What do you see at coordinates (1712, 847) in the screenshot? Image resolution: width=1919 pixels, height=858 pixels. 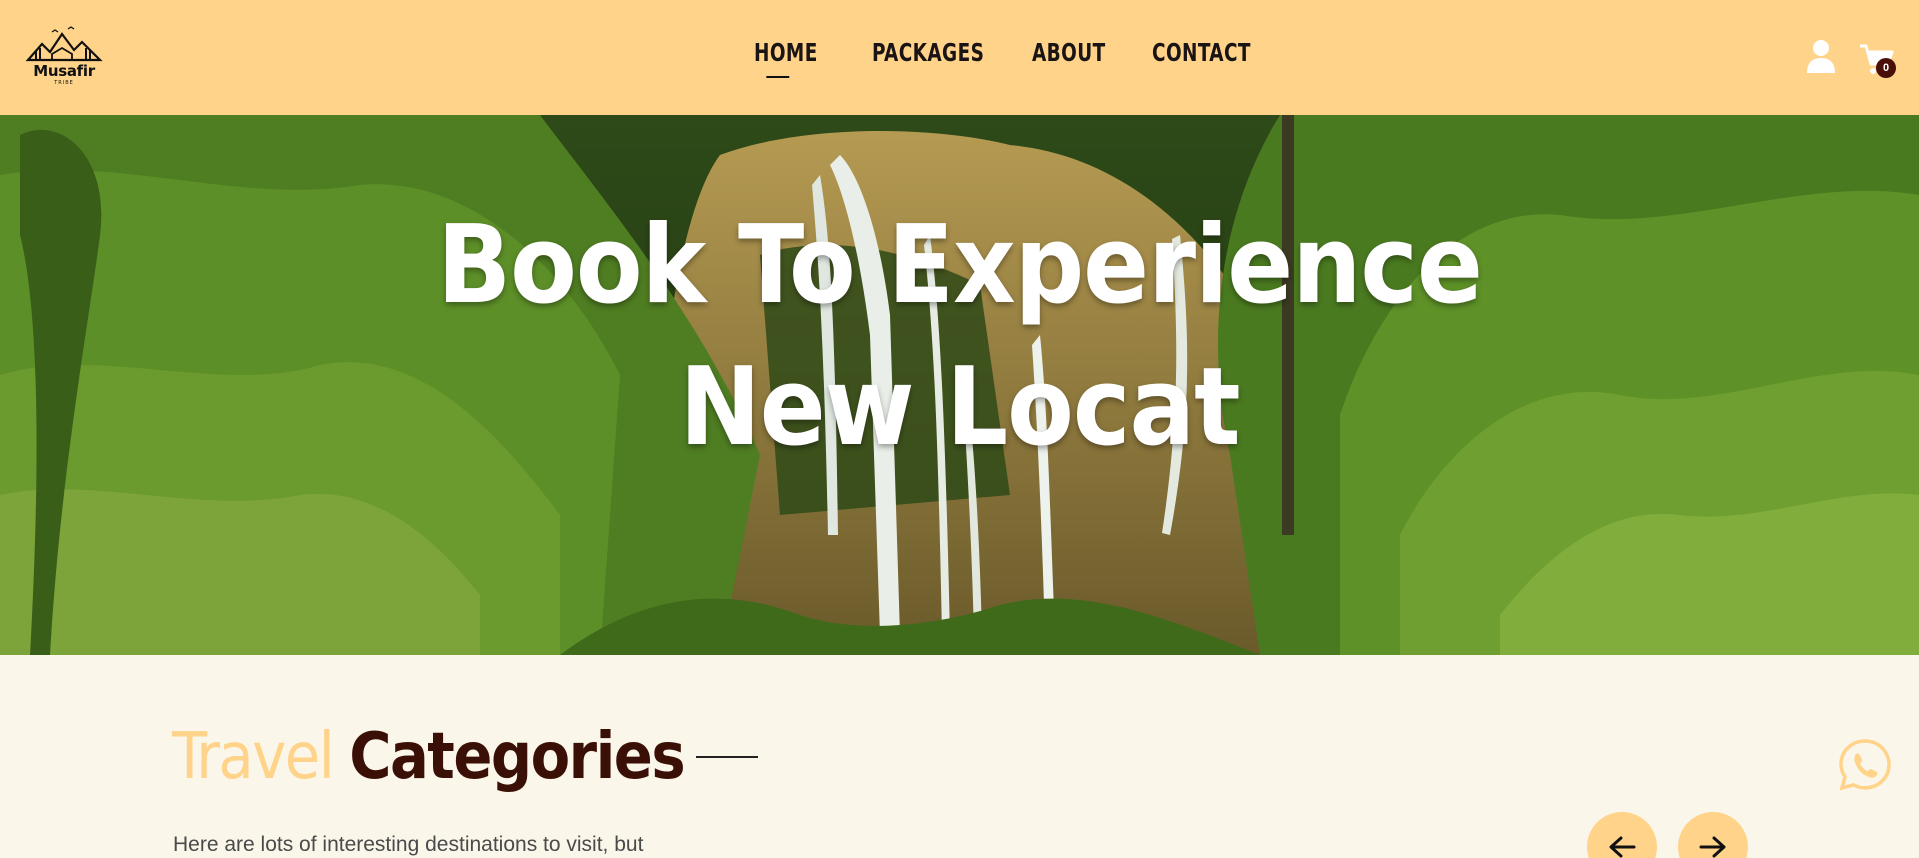 I see `arrow-right-icon` at bounding box center [1712, 847].